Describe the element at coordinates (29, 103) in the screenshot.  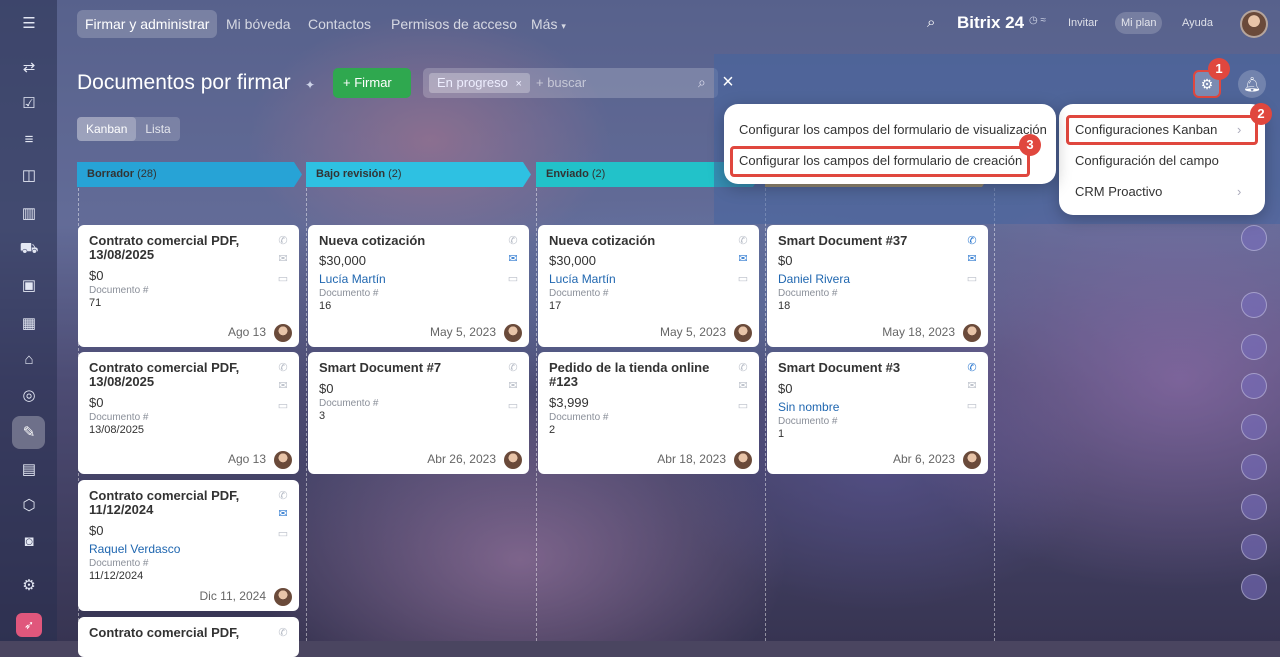
I see `tasks-icon: ☑` at that location.